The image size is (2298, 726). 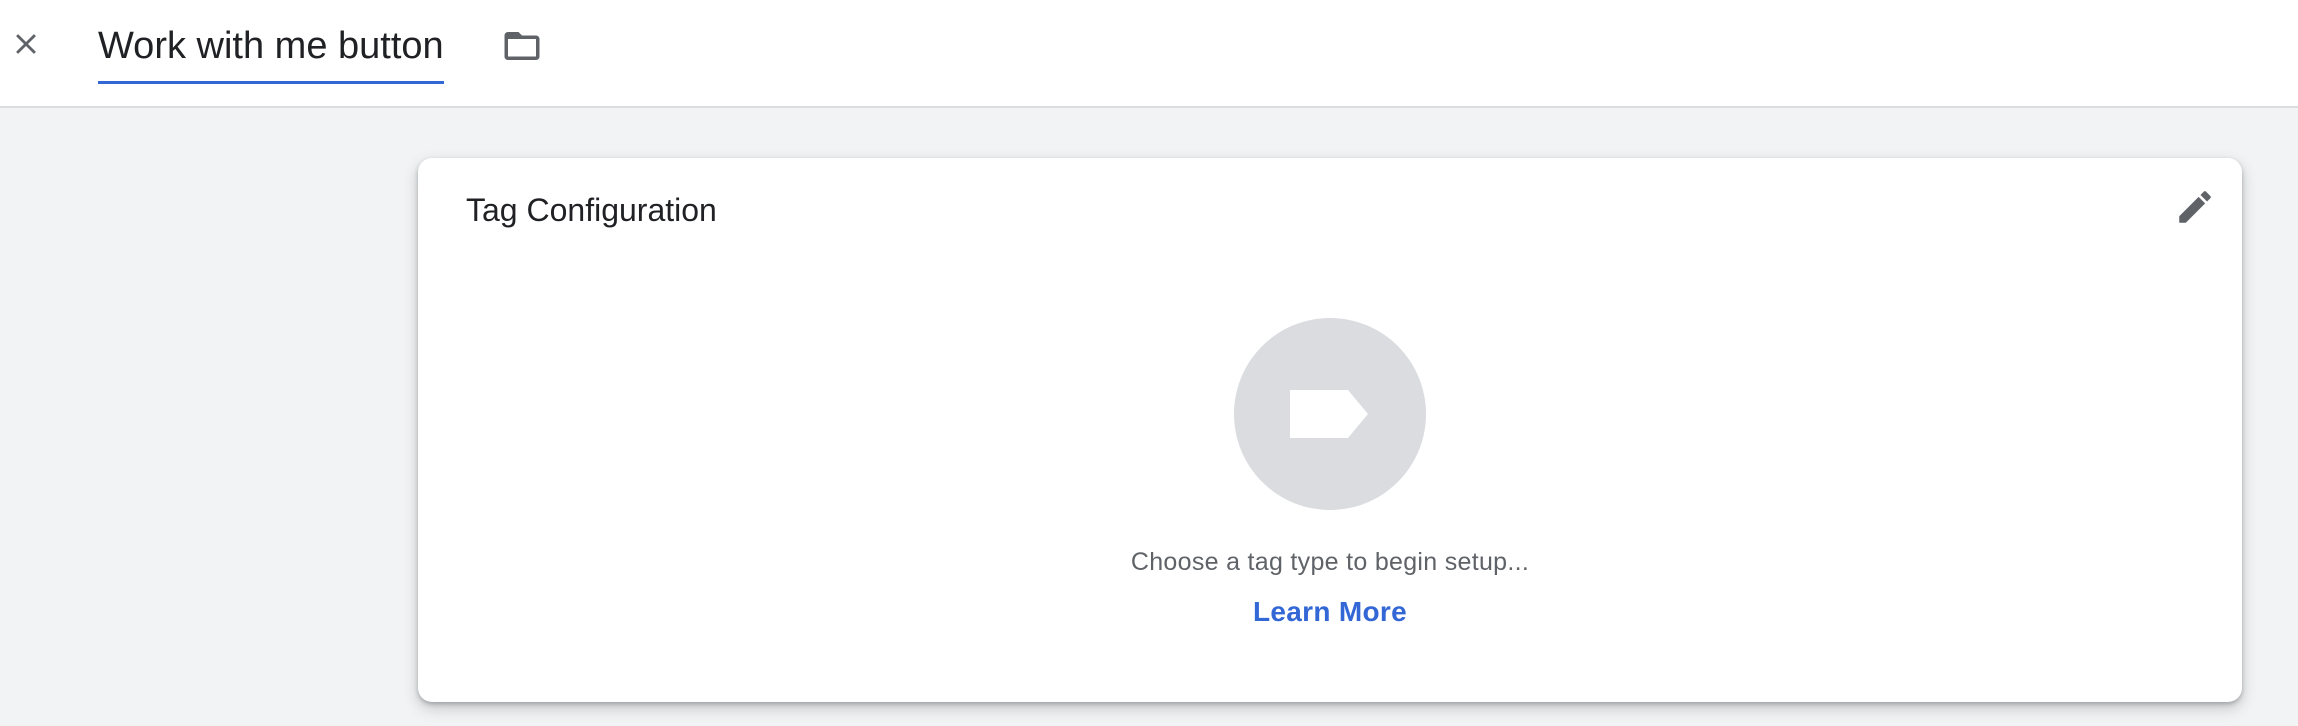 What do you see at coordinates (1149, 54) in the screenshot?
I see `editor-header: Work with me button` at bounding box center [1149, 54].